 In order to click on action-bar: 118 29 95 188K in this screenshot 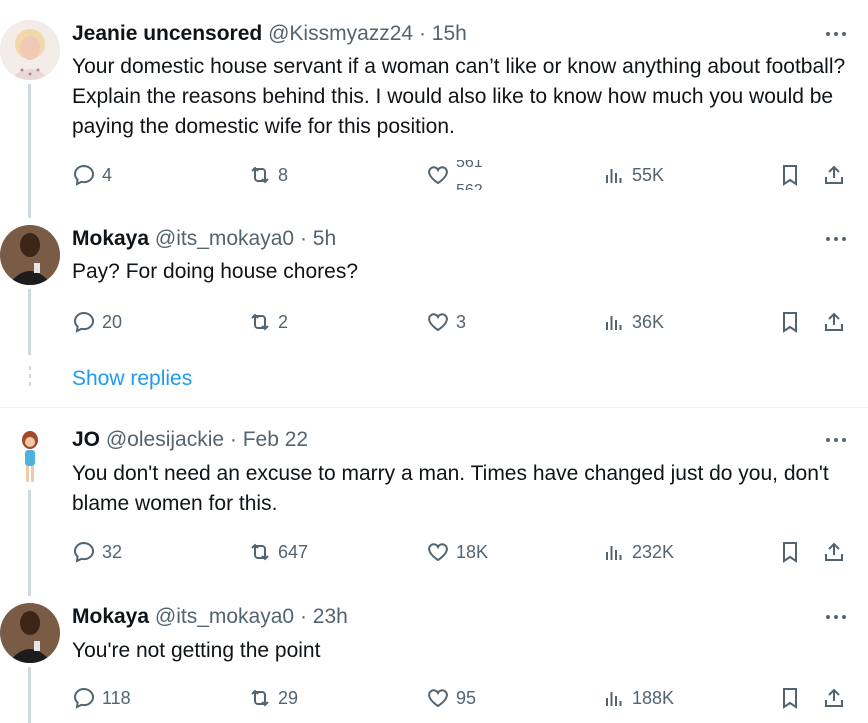, I will do `click(467, 698)`.